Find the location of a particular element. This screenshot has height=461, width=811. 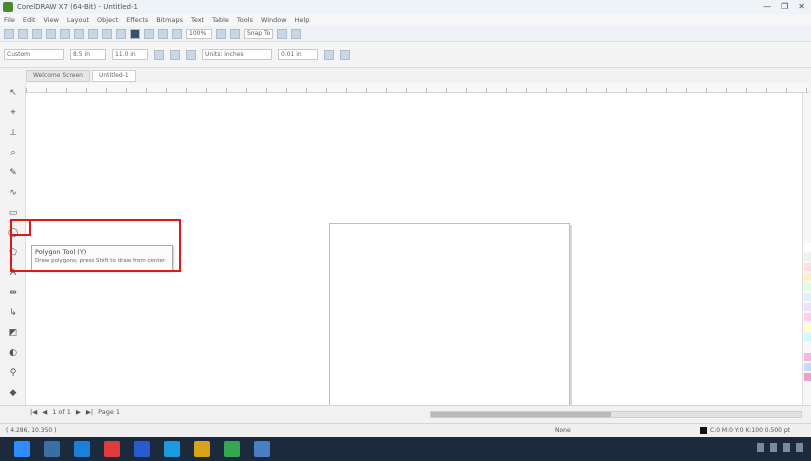

save-icon is located at coordinates (37, 33).